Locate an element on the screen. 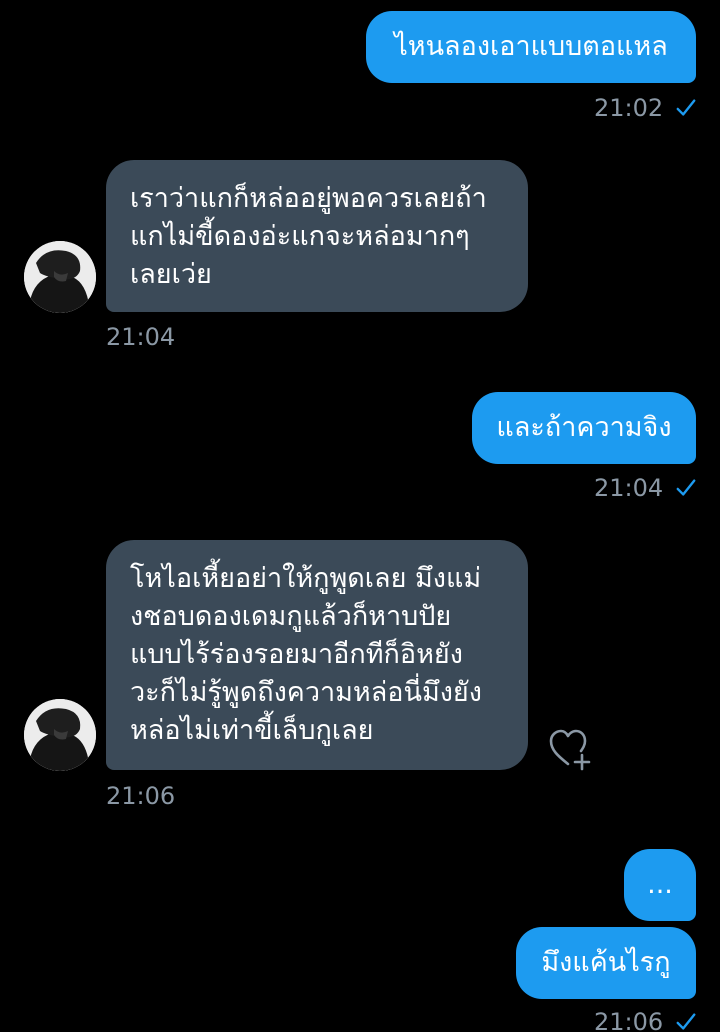 The height and width of the screenshot is (1032, 720). message-meta: 21:06 is located at coordinates (645, 1020).